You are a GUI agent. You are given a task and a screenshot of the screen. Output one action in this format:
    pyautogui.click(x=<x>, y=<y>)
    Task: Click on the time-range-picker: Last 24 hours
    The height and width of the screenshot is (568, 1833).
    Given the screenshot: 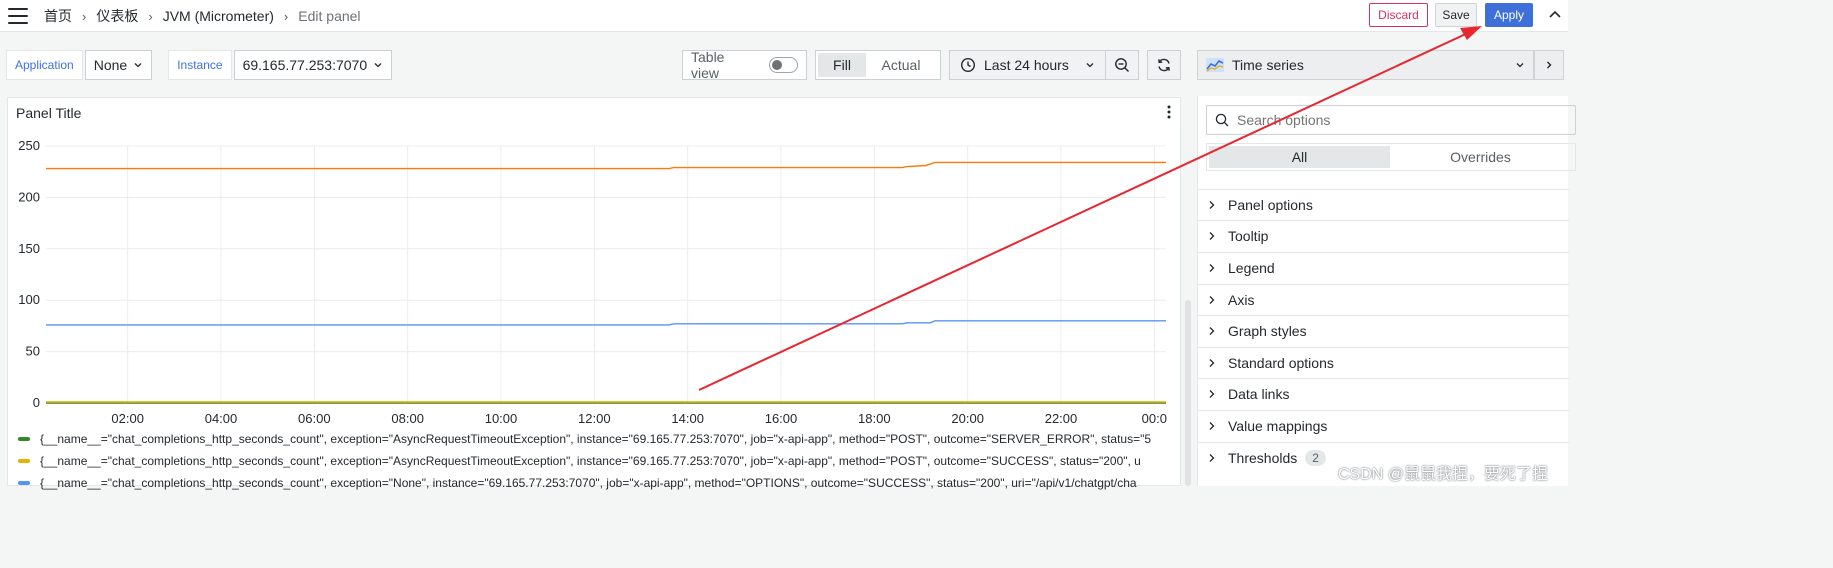 What is the action you would take?
    pyautogui.click(x=1044, y=65)
    